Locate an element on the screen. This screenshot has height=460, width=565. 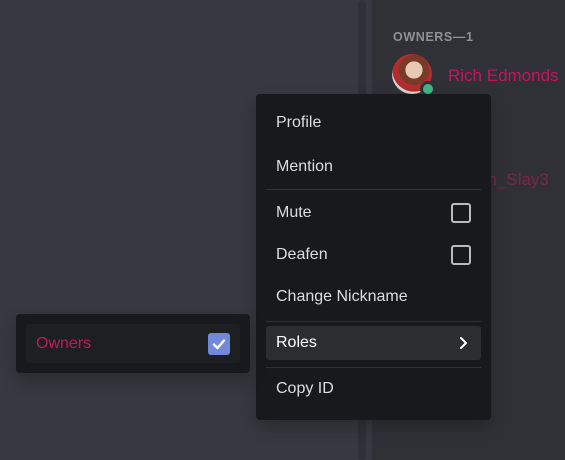
menu-item-profile: Profile is located at coordinates (373, 123).